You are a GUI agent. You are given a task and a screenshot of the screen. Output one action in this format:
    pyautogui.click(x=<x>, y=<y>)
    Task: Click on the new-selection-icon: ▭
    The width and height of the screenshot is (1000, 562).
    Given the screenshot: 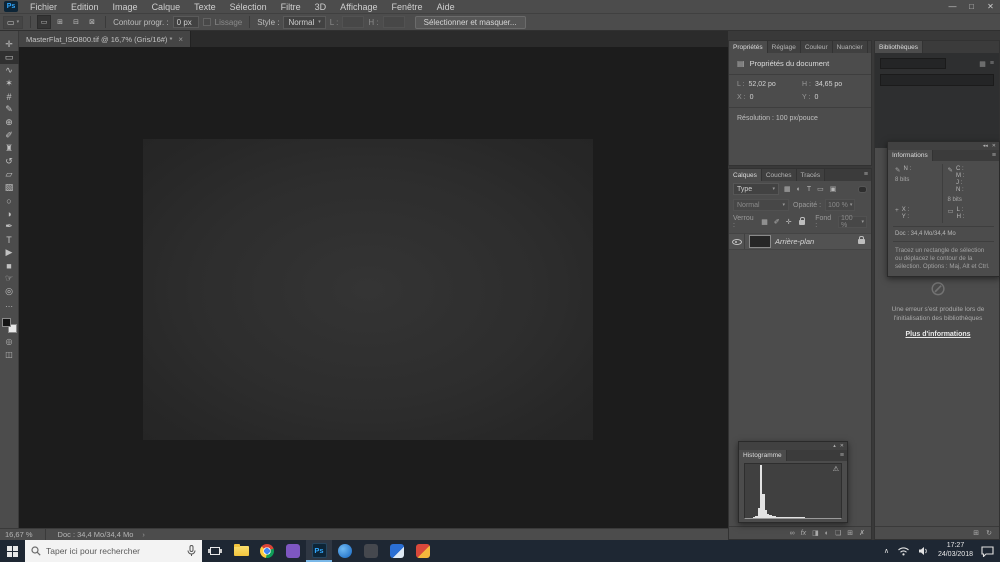 What is the action you would take?
    pyautogui.click(x=44, y=22)
    